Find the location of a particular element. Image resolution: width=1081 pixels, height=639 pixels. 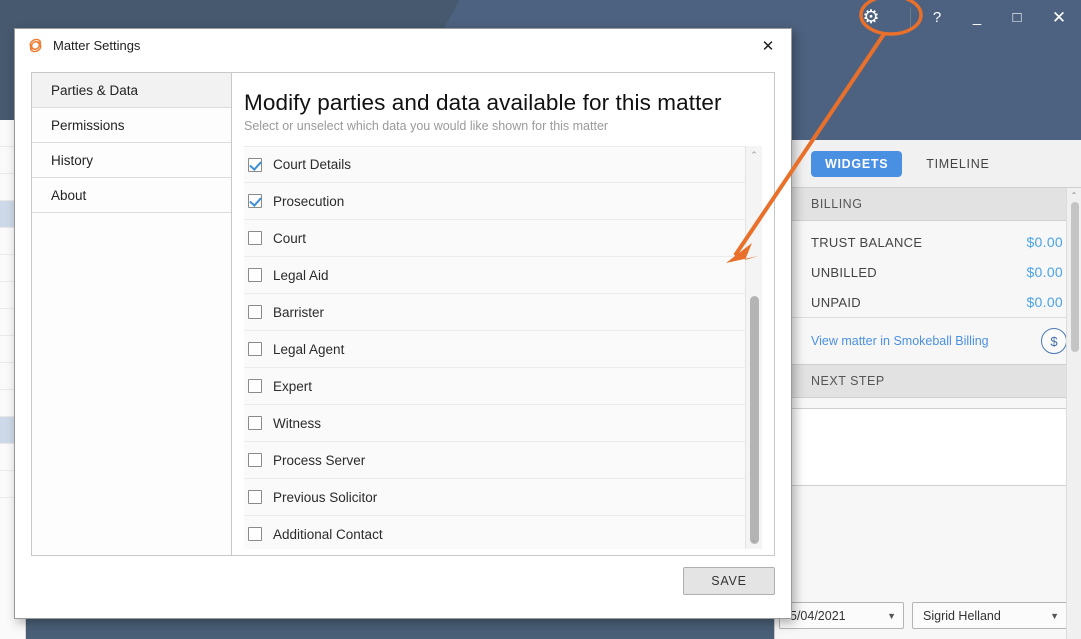

next-step-section-header: NEXT STEP is located at coordinates (928, 381).